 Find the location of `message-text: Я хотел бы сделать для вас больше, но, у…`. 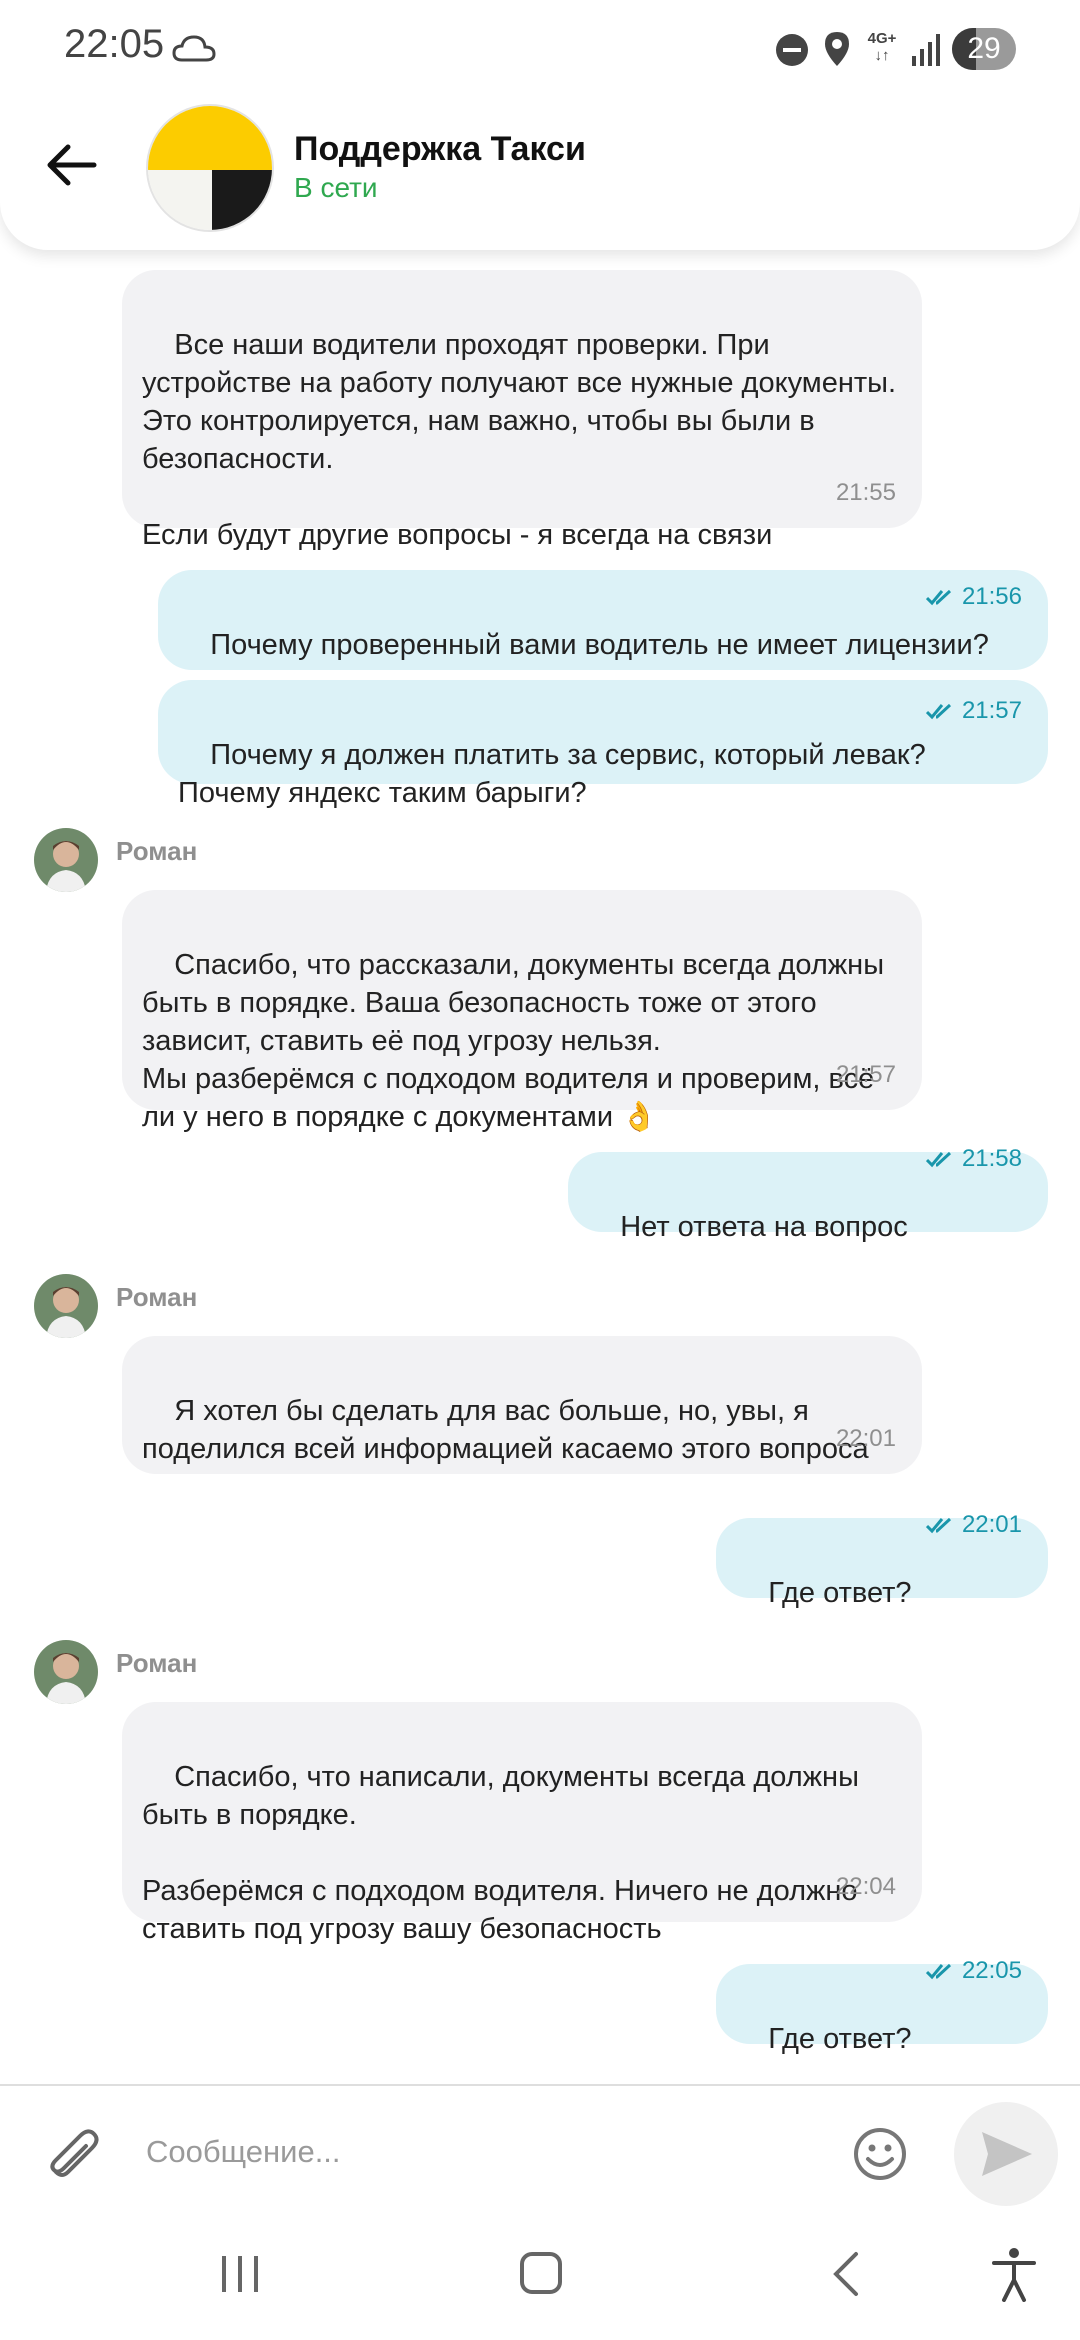

message-text: Я хотел бы сделать для вас больше, но, у… is located at coordinates (505, 1430).